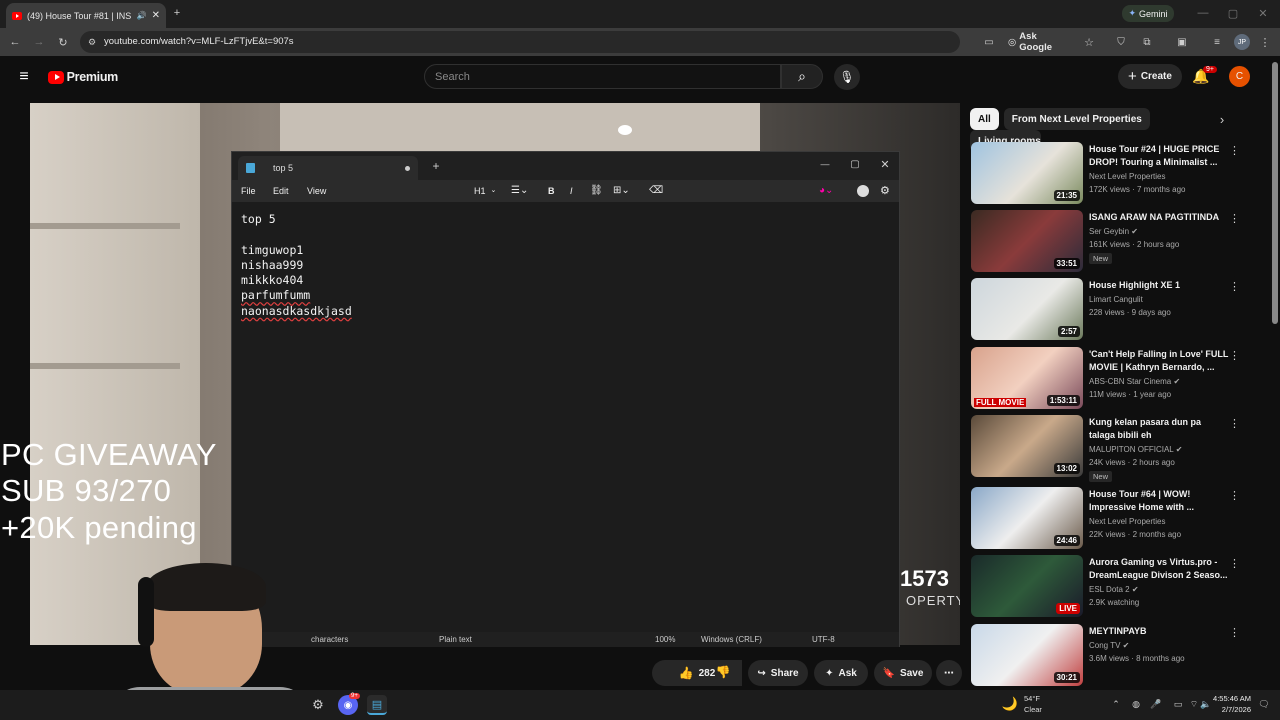  I want to click on tray-network-icon: ◍, so click(1136, 704).